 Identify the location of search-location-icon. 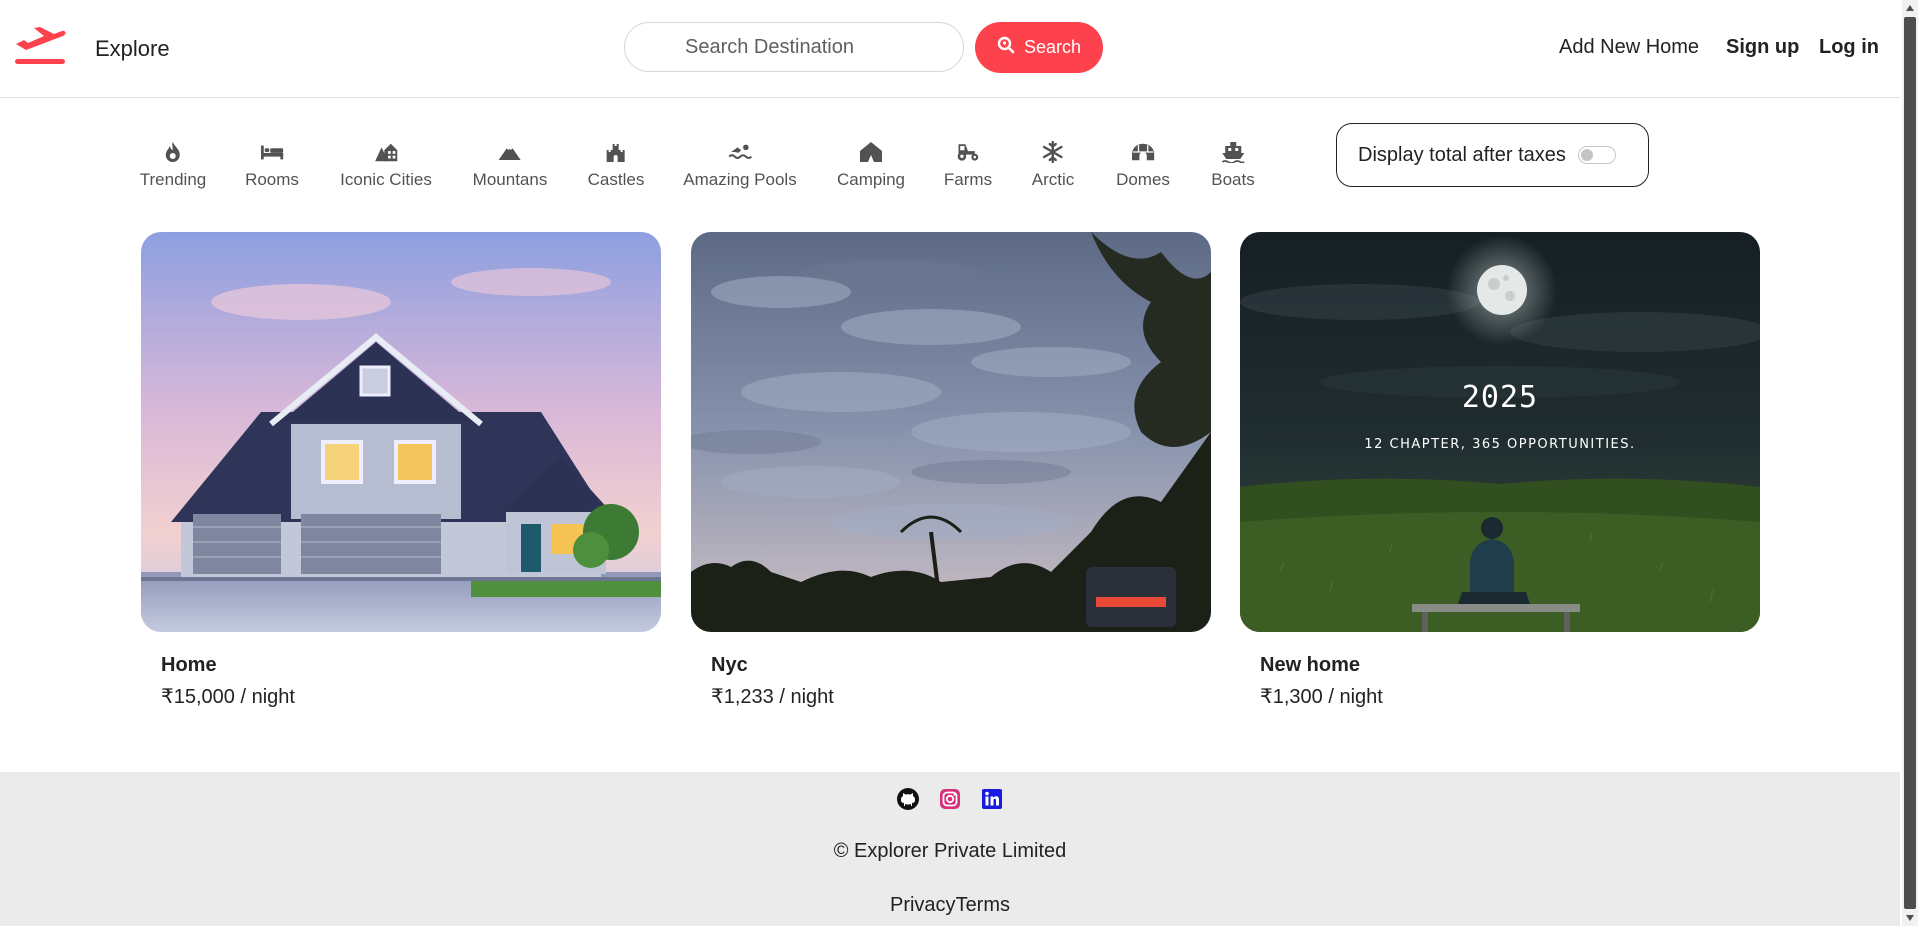
(1006, 47).